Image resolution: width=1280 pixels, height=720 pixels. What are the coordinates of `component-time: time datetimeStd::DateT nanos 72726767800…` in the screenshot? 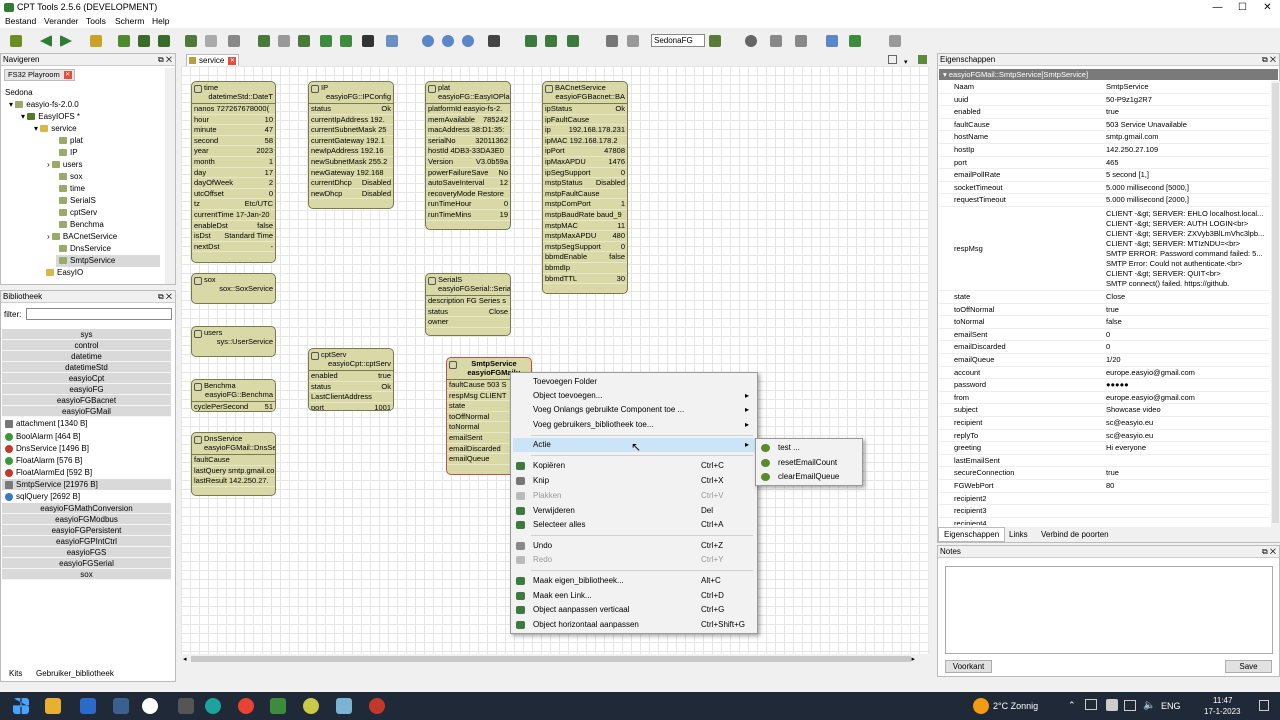 It's located at (233, 172).